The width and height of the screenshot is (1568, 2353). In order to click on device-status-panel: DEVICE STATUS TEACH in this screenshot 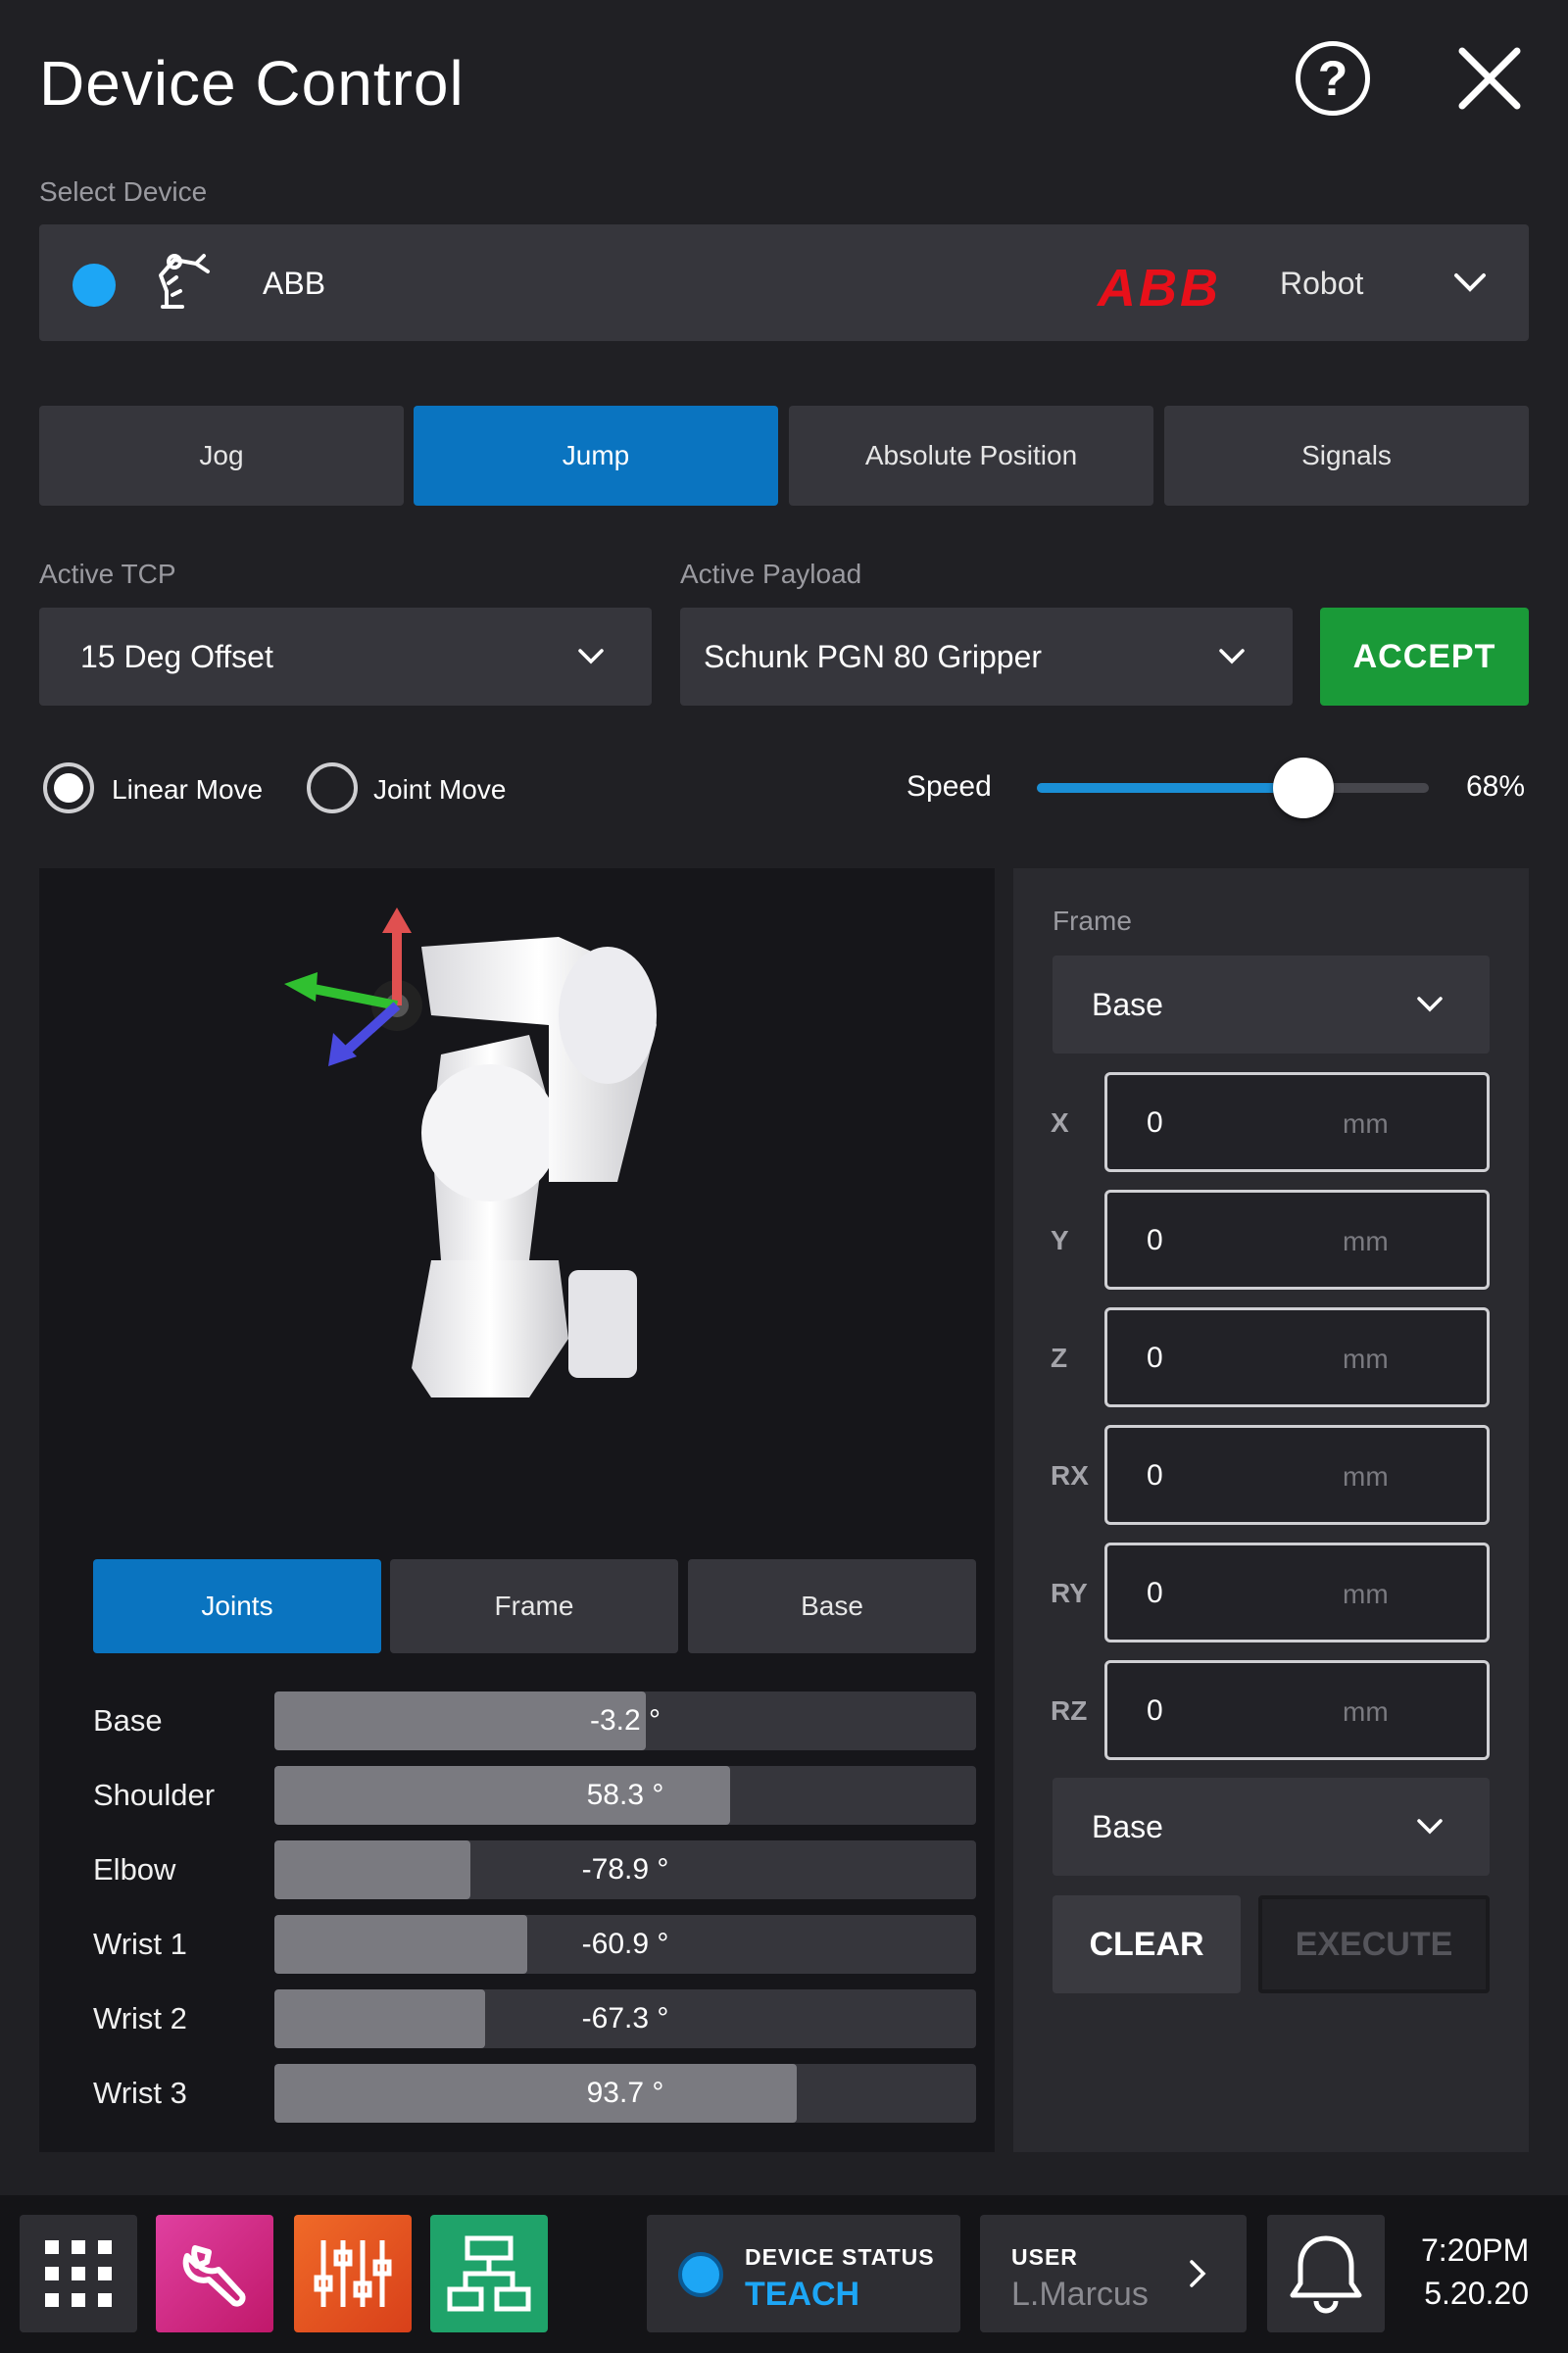, I will do `click(803, 2273)`.